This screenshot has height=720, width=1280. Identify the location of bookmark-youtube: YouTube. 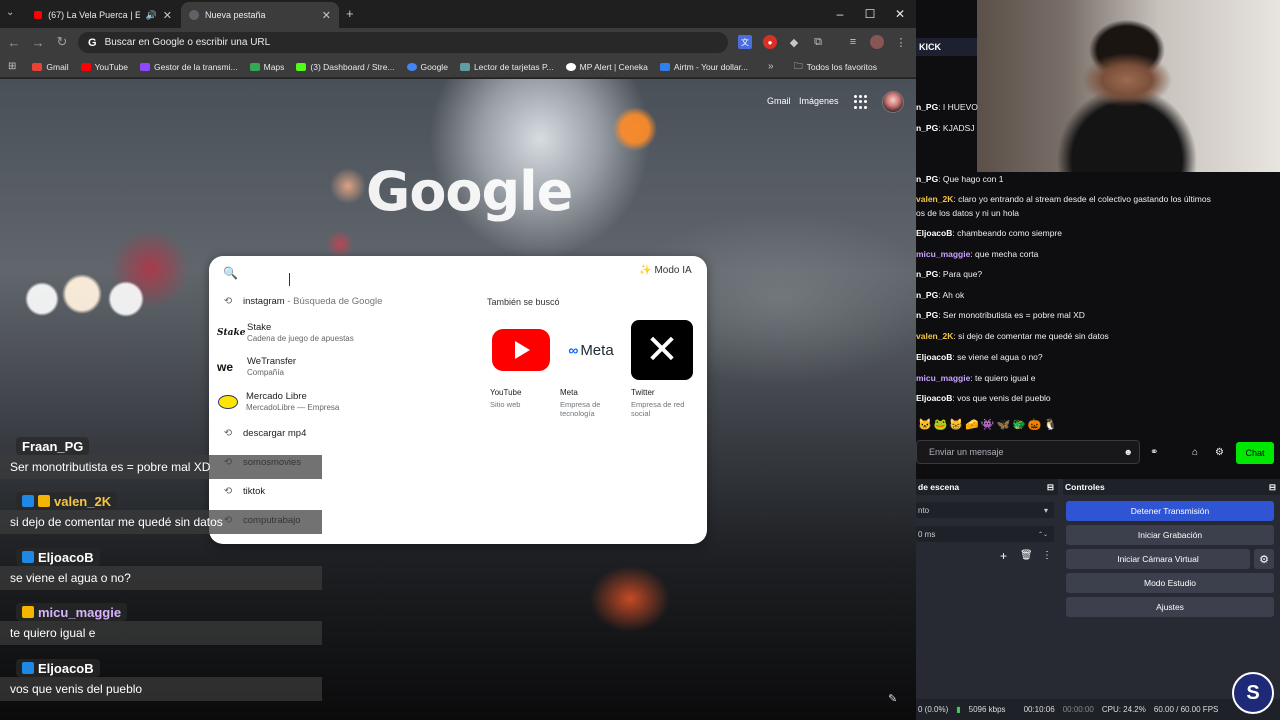
(104, 67).